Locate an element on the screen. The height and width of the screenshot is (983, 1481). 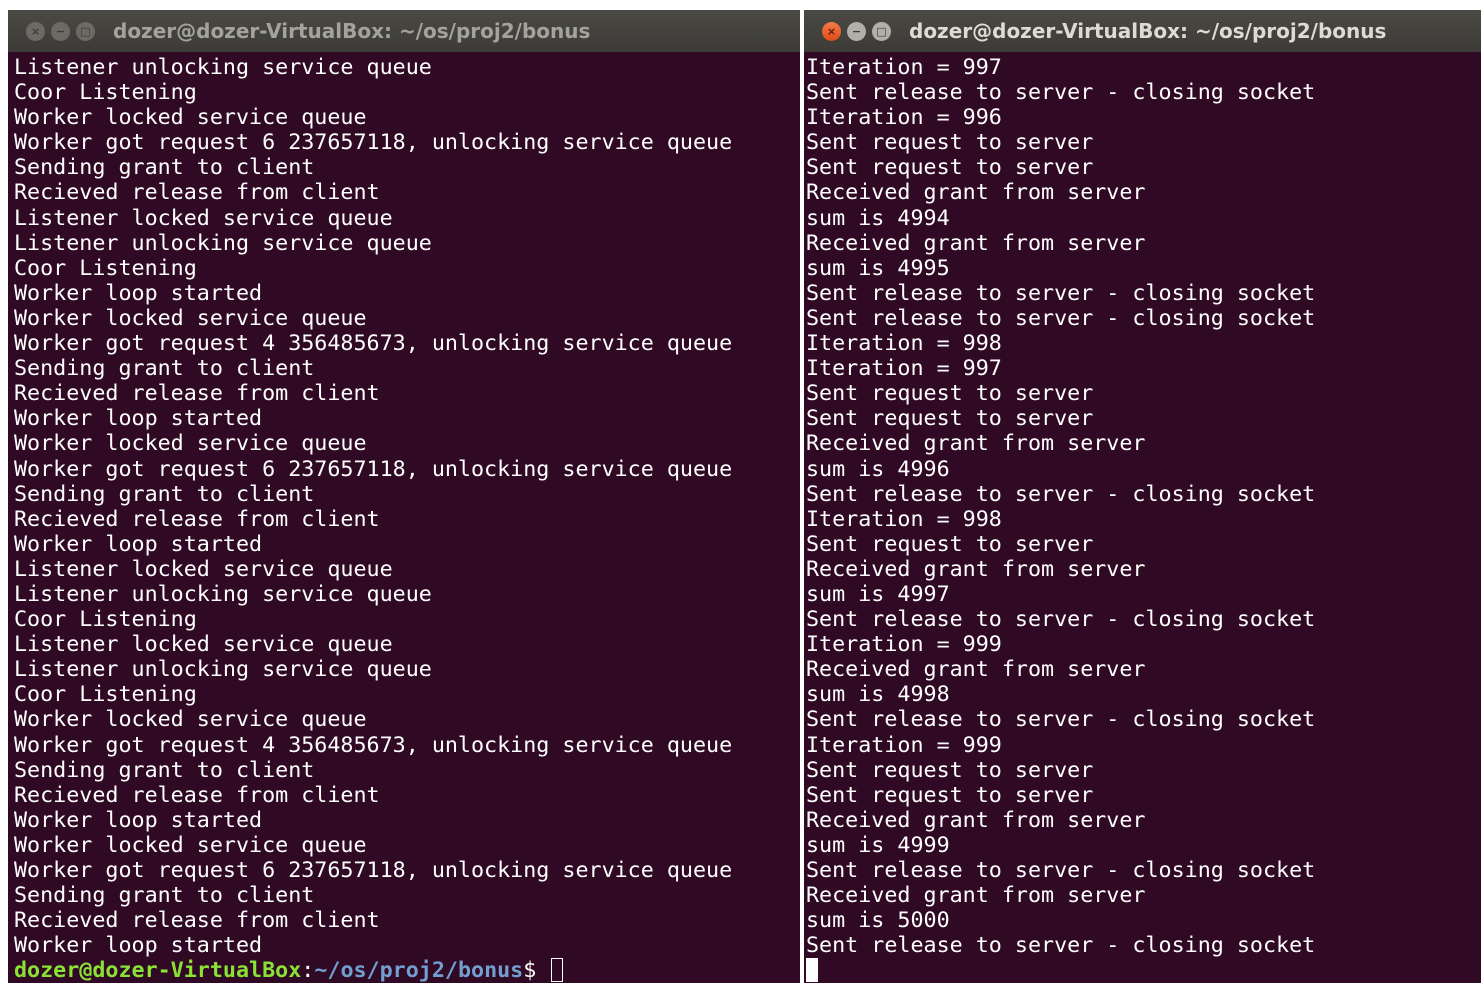
terminal-line: sum is 5000 is located at coordinates (878, 921).